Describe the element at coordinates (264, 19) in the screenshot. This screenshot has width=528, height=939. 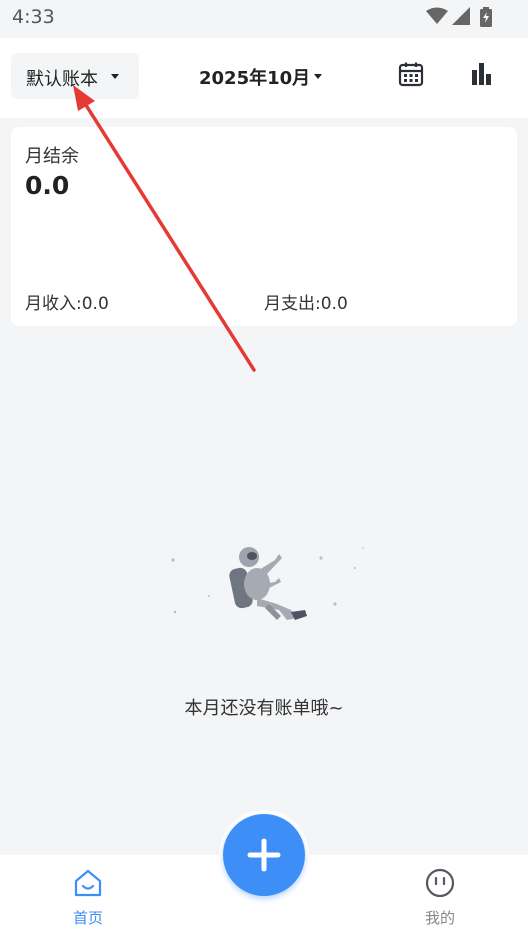
I see `status-bar: 4:33` at that location.